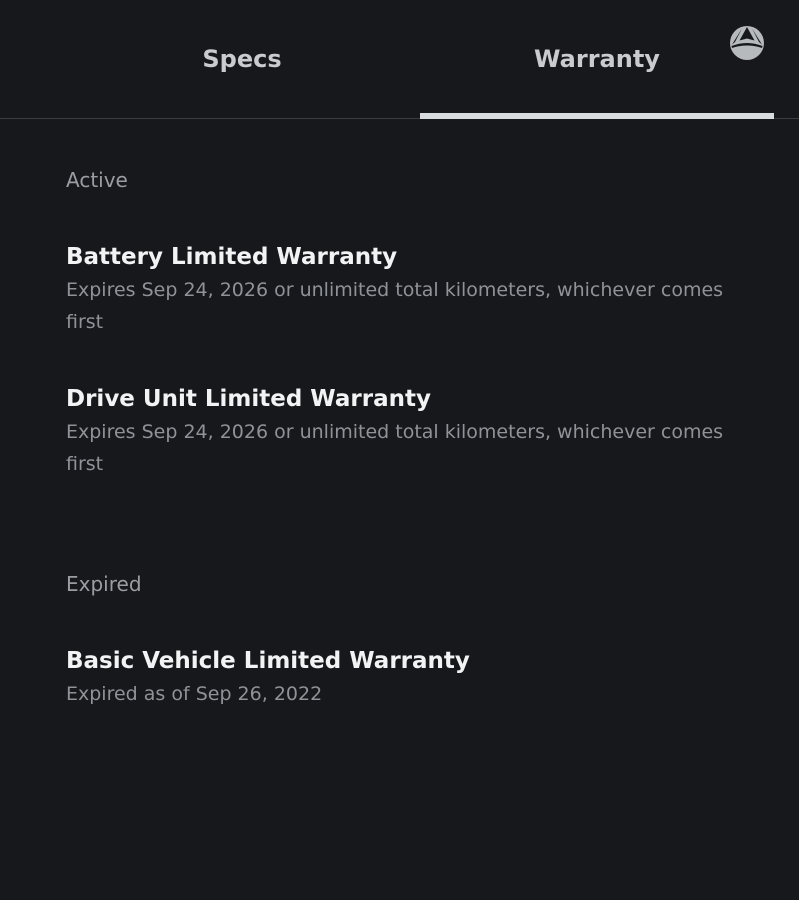  Describe the element at coordinates (104, 584) in the screenshot. I see `section-label-expired: Expired` at that location.